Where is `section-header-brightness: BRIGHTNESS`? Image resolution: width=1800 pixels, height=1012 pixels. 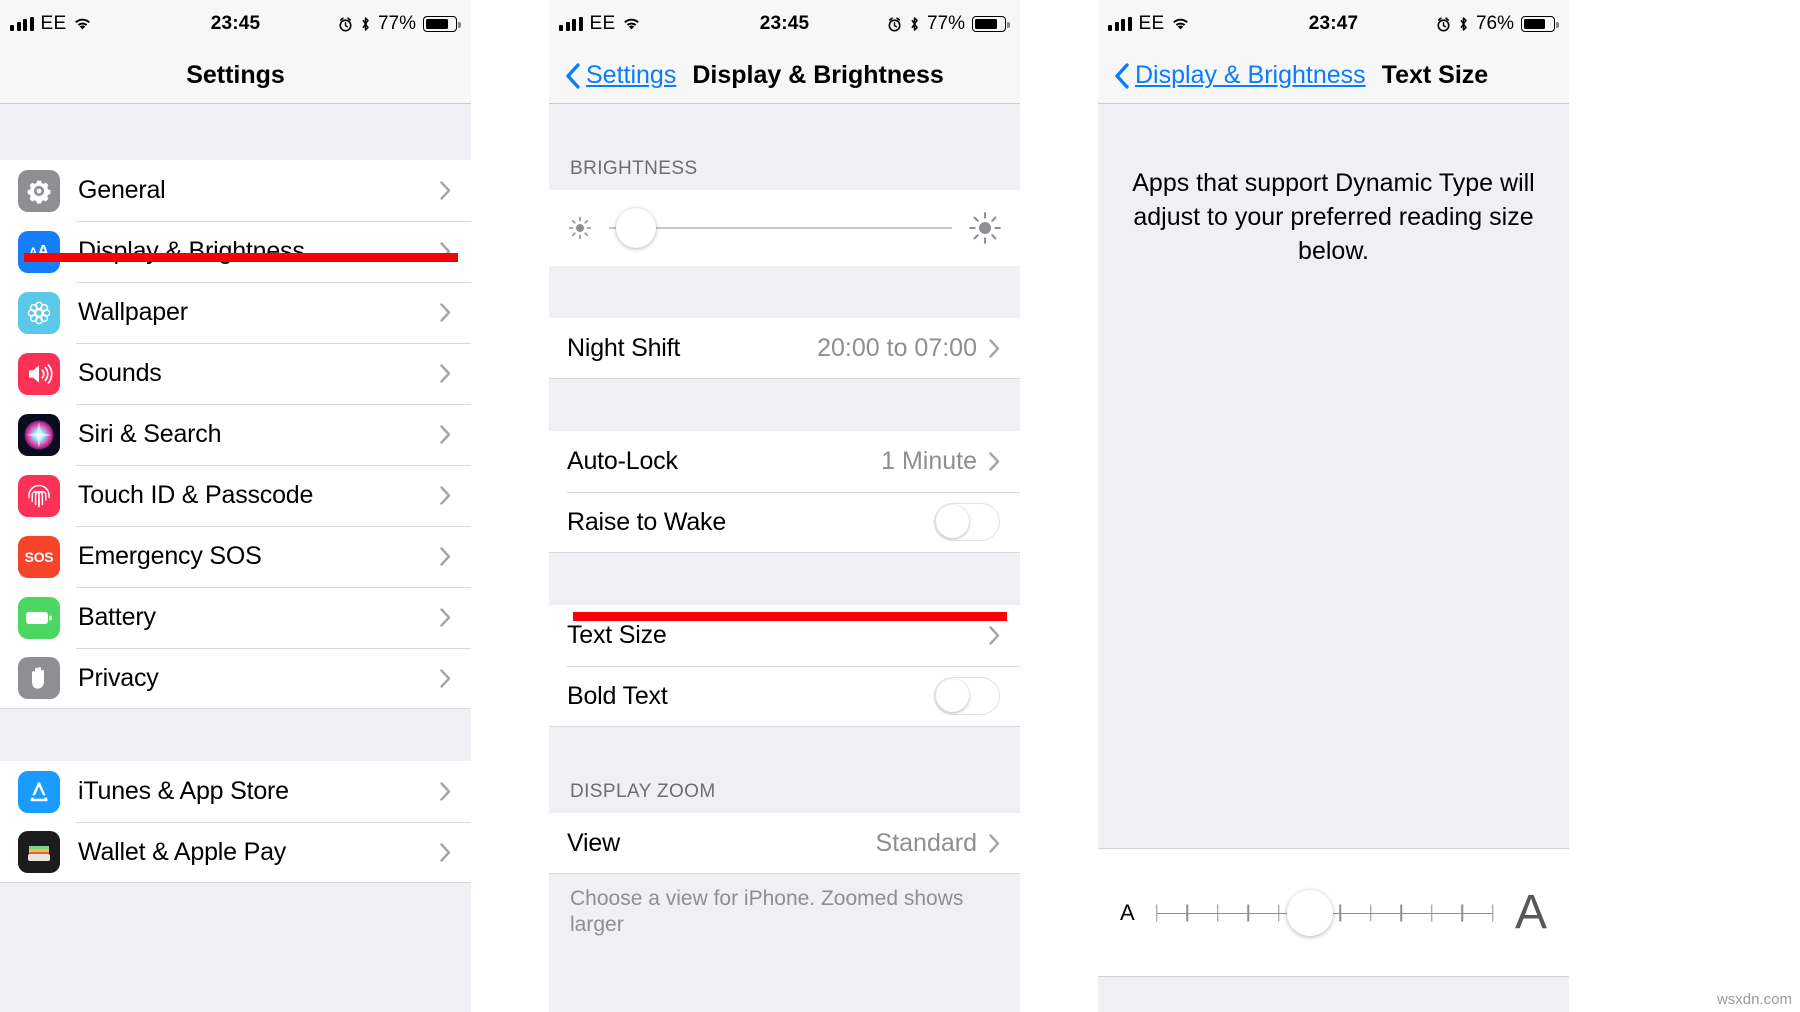
section-header-brightness: BRIGHTNESS is located at coordinates (784, 147).